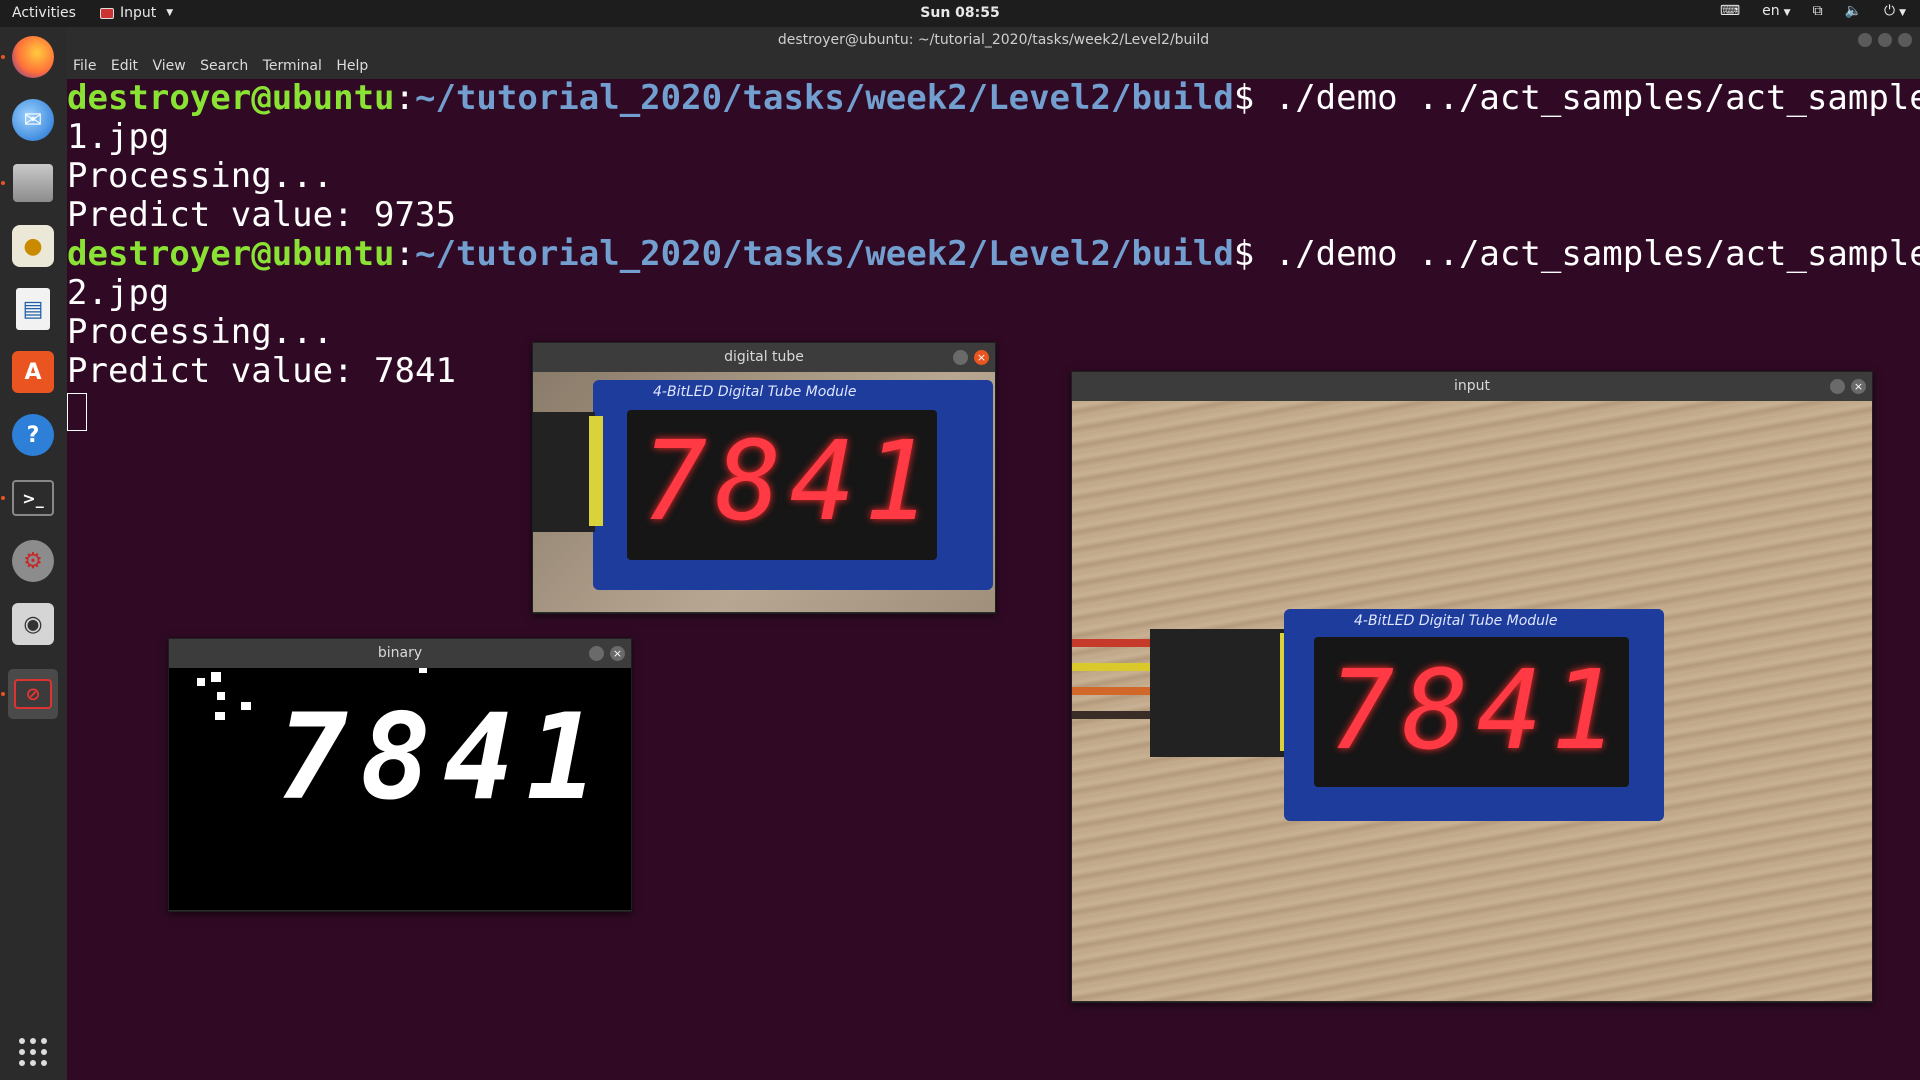 The width and height of the screenshot is (1920, 1080). I want to click on menu-search: Search, so click(224, 66).